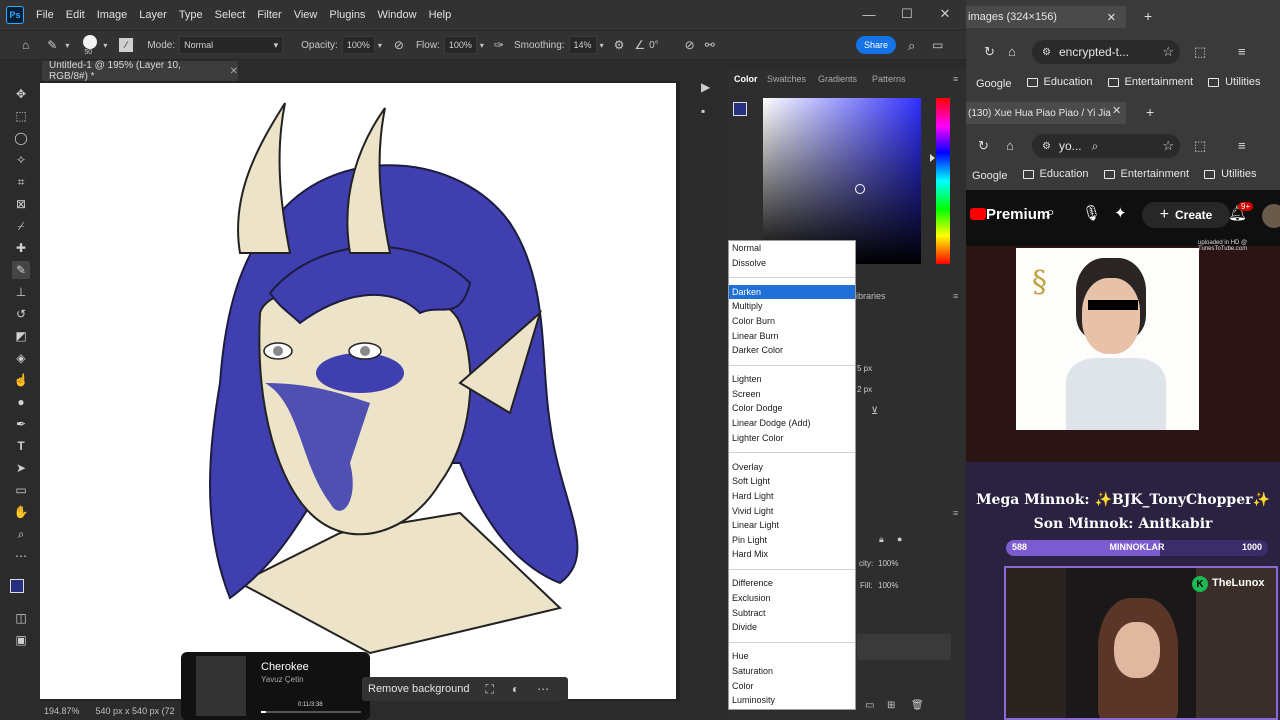  What do you see at coordinates (153, 15) in the screenshot?
I see `menu-layer: Layer` at bounding box center [153, 15].